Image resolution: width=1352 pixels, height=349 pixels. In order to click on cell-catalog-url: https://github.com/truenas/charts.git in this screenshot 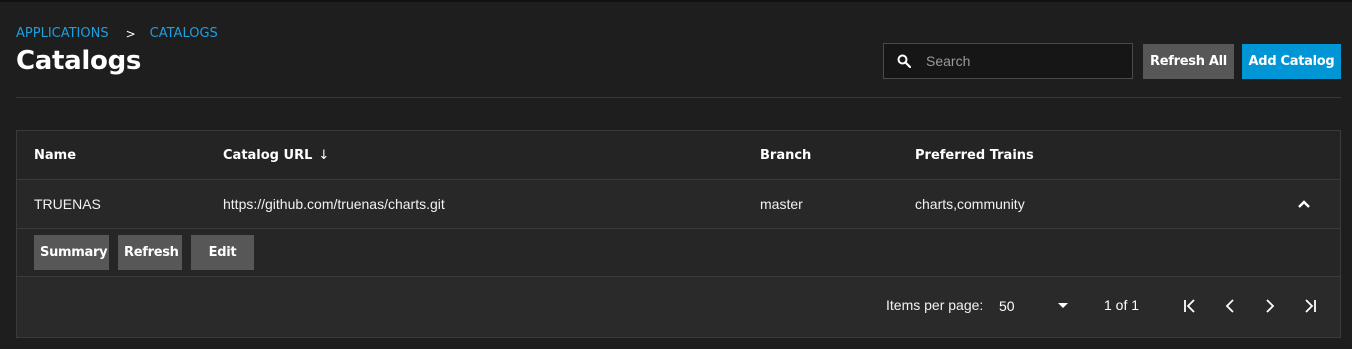, I will do `click(334, 204)`.